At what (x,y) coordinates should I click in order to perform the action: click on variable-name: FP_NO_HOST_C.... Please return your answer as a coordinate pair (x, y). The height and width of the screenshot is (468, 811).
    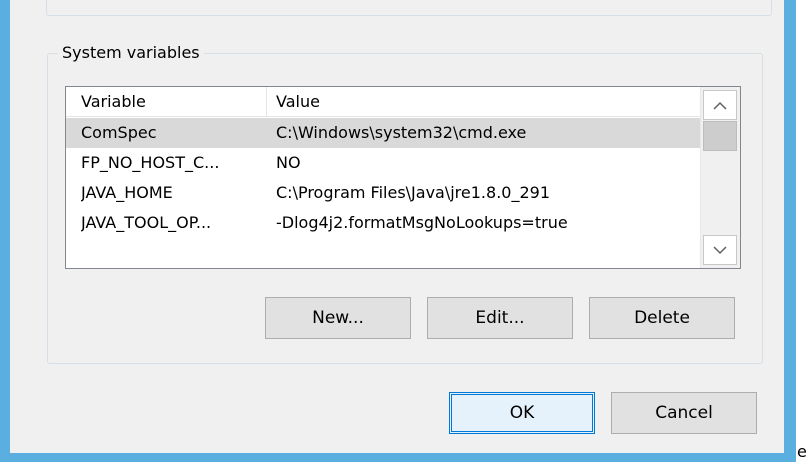
    Looking at the image, I should click on (150, 162).